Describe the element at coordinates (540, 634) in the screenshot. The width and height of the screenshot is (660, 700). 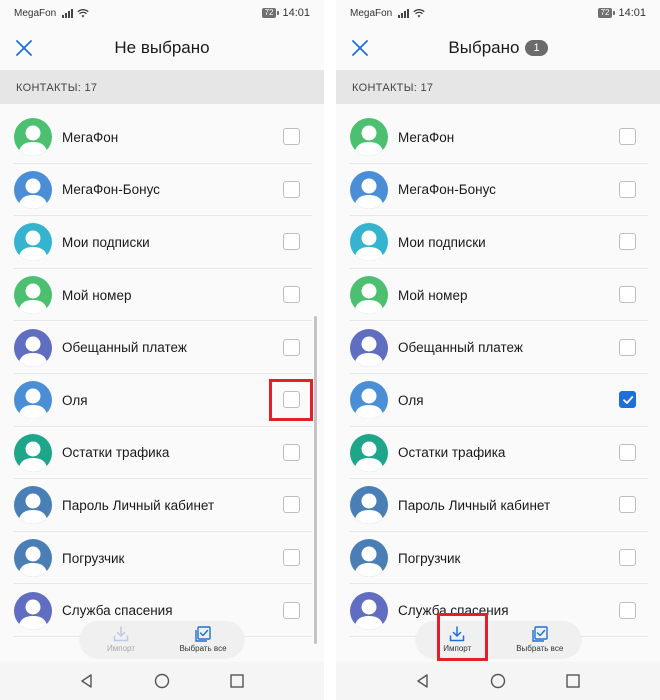
I see `select-all-icon` at that location.